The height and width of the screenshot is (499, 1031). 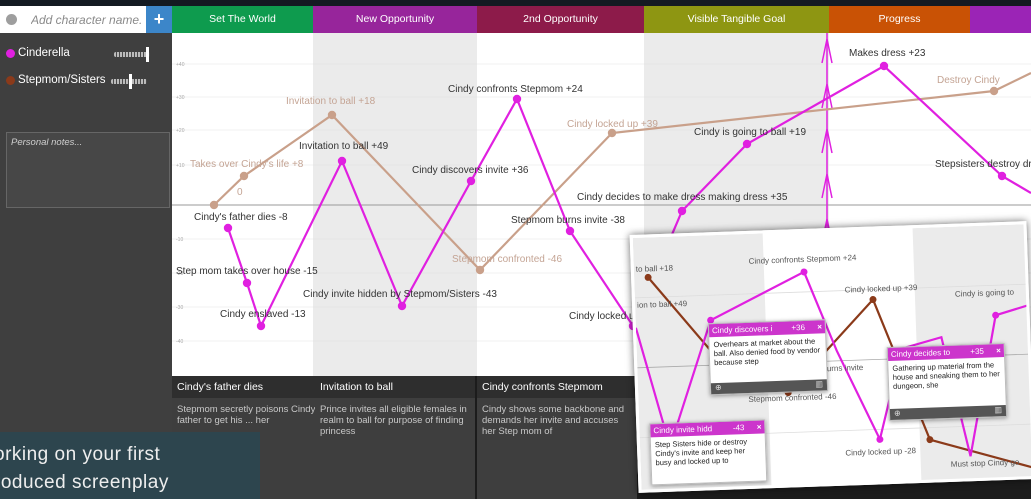 I want to click on point-label: Cindy is going to ball +19, so click(x=750, y=132).